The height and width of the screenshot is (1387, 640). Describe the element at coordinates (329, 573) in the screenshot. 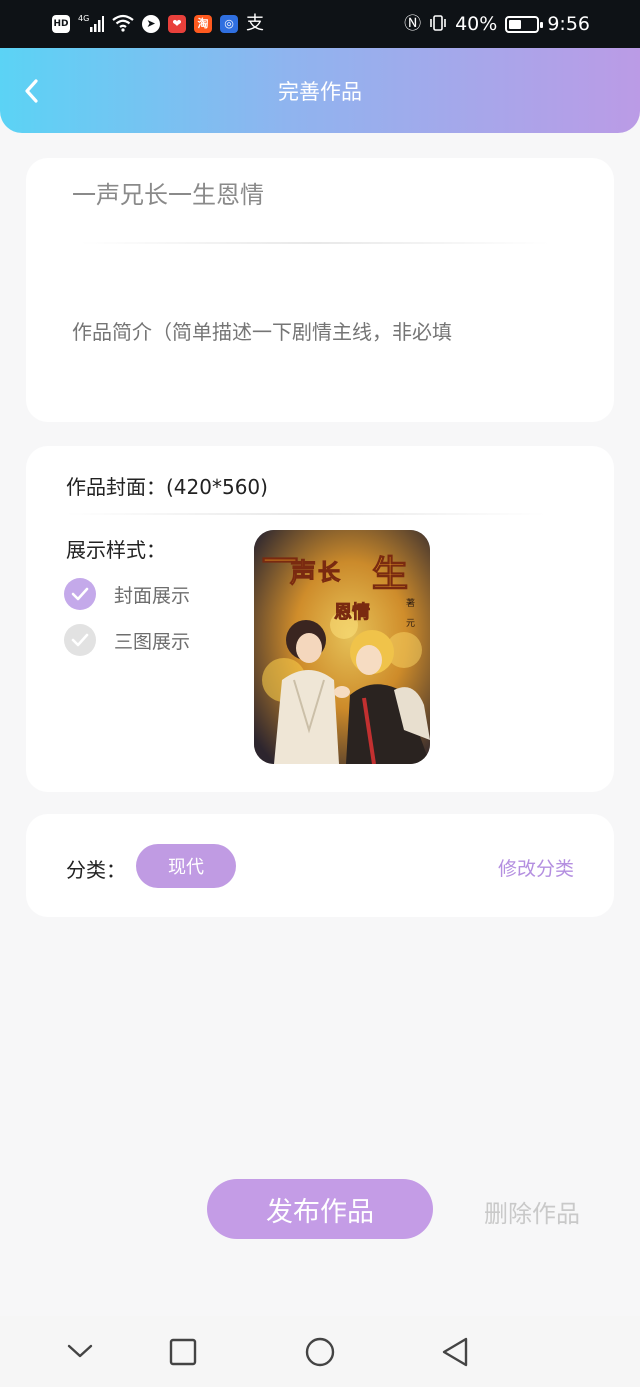

I see `svg-text: 长` at that location.